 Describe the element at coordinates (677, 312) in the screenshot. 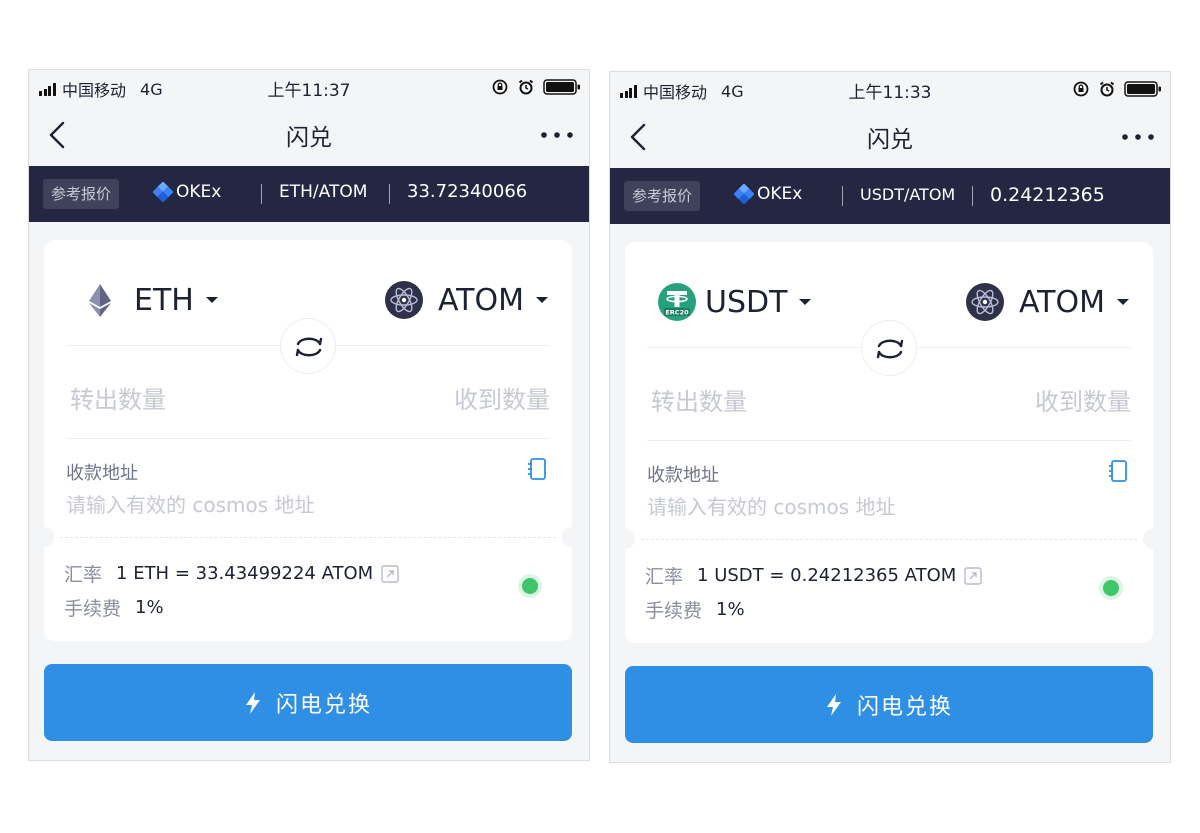

I see `erc20-badge: ERC20` at that location.